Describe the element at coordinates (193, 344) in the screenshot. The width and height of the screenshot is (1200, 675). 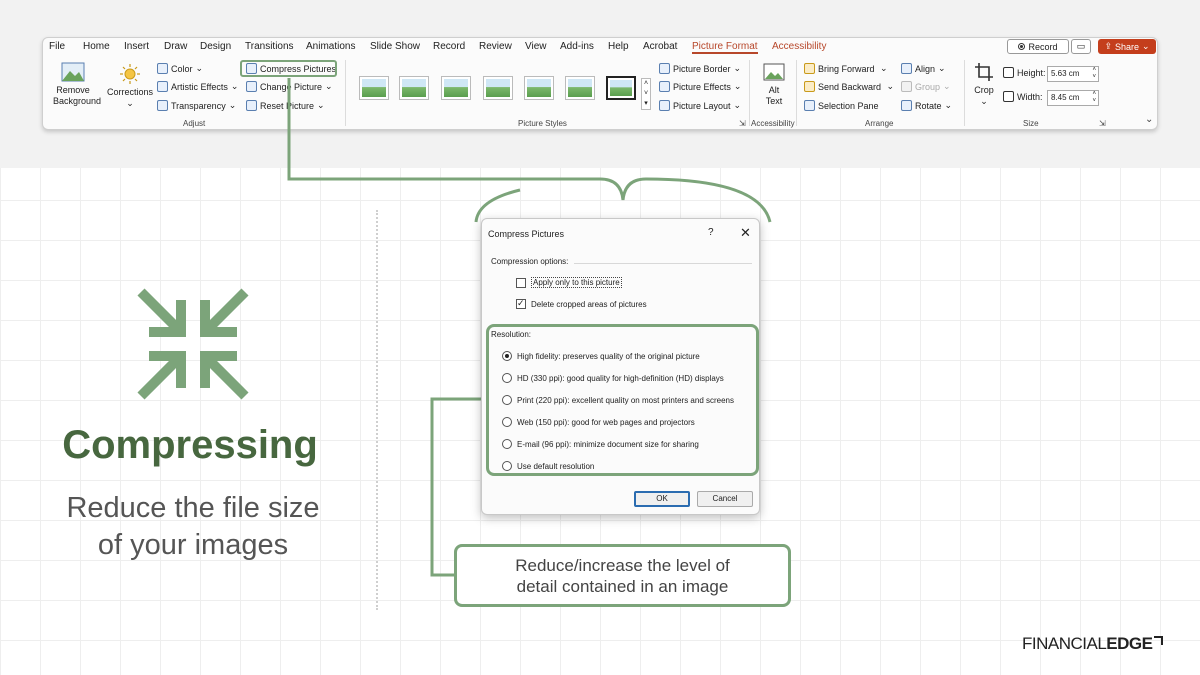
I see `compress-arrows-icon` at that location.